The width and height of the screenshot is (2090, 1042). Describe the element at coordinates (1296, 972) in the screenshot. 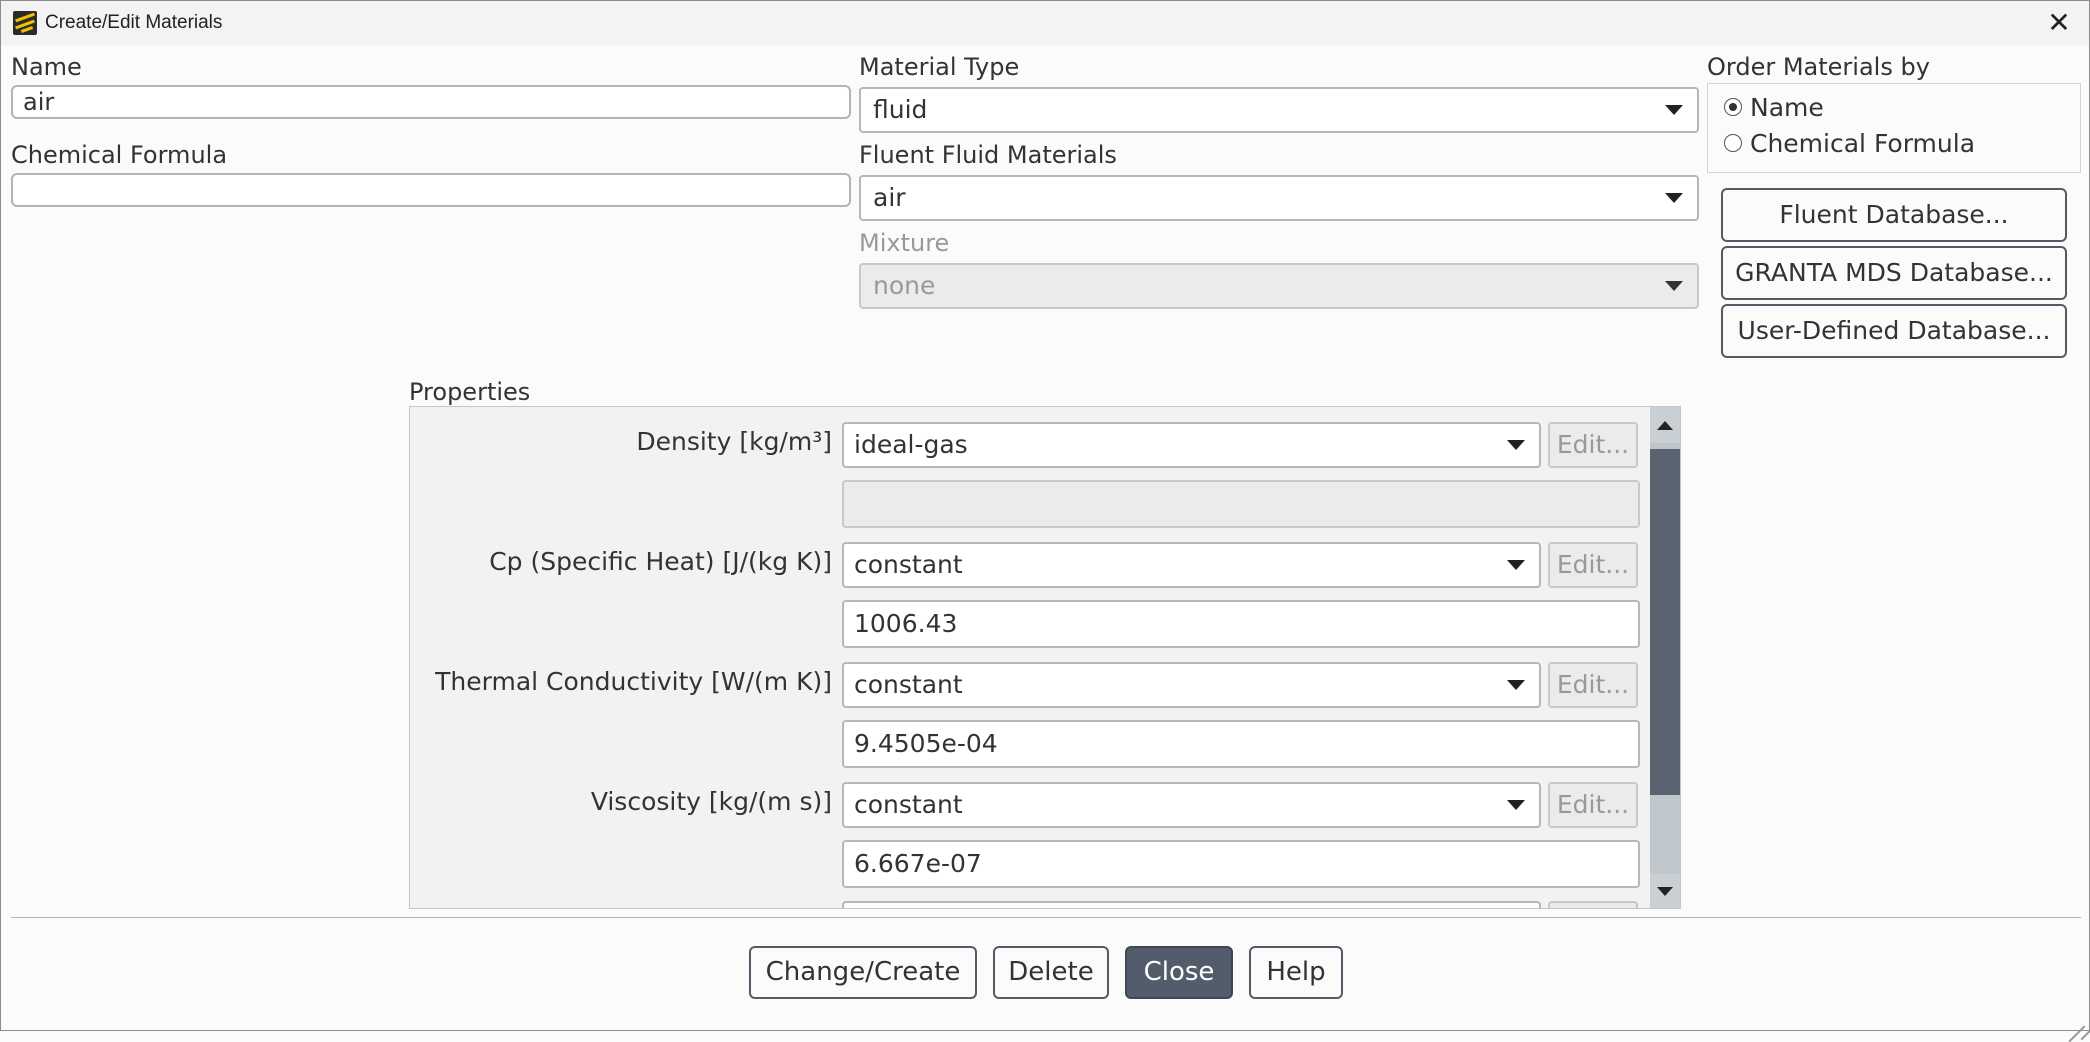

I see `help-button: Help` at that location.